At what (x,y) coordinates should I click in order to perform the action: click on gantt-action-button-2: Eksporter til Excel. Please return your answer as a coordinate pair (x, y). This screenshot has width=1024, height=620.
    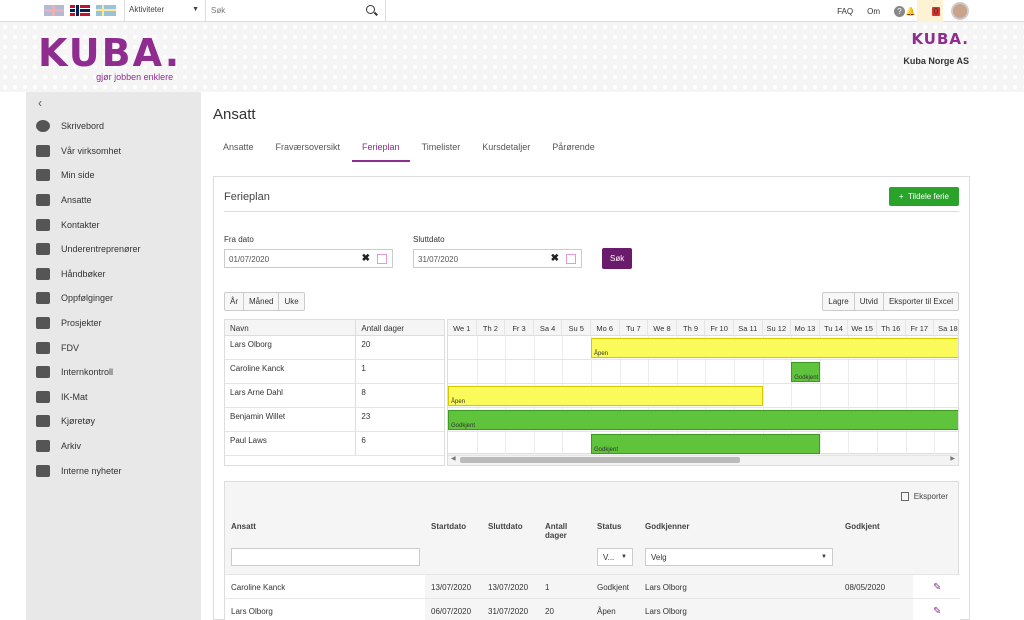
    Looking at the image, I should click on (921, 301).